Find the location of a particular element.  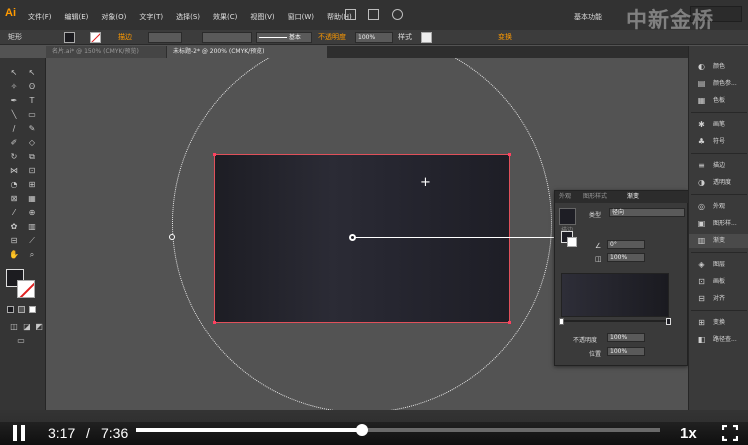

menu-item-window: 窗口(W) is located at coordinates (301, 17).